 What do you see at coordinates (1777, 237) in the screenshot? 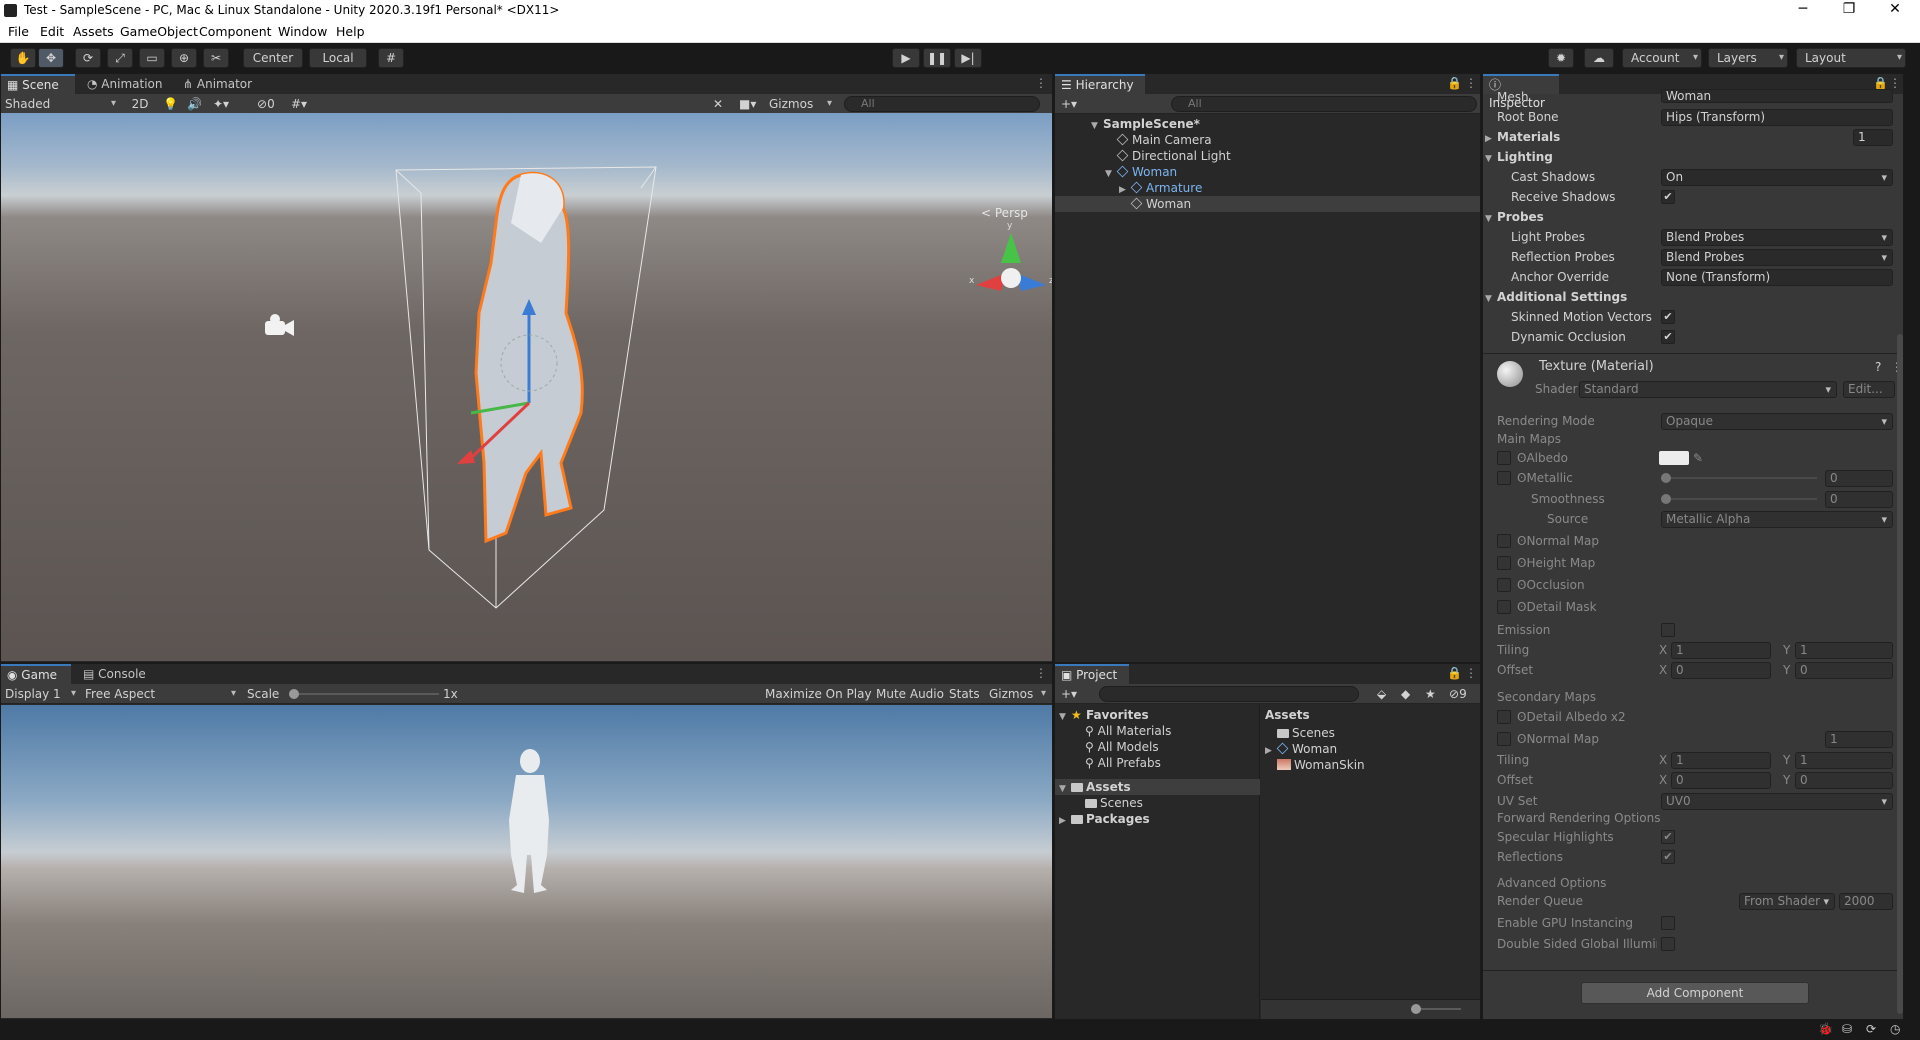
I see `light-probes-dropdown: Blend Probes` at bounding box center [1777, 237].